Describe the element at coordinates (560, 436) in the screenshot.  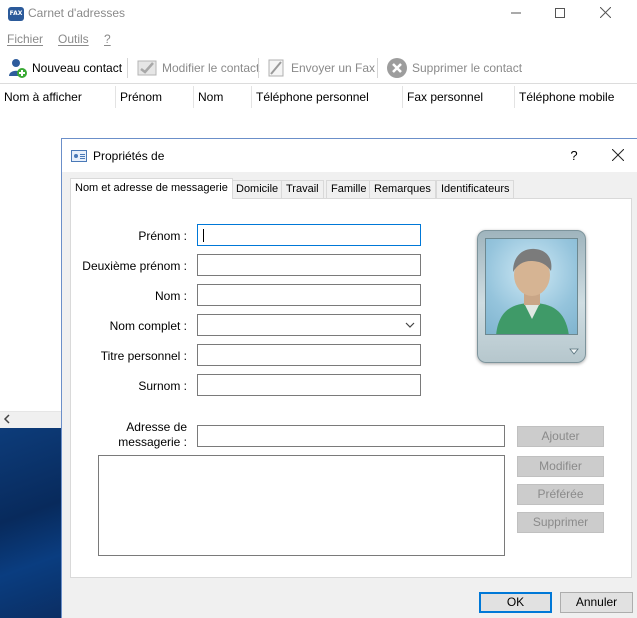
I see `add-email-button: Ajouter` at that location.